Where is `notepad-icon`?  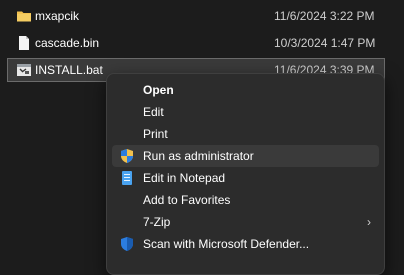
notepad-icon is located at coordinates (127, 178).